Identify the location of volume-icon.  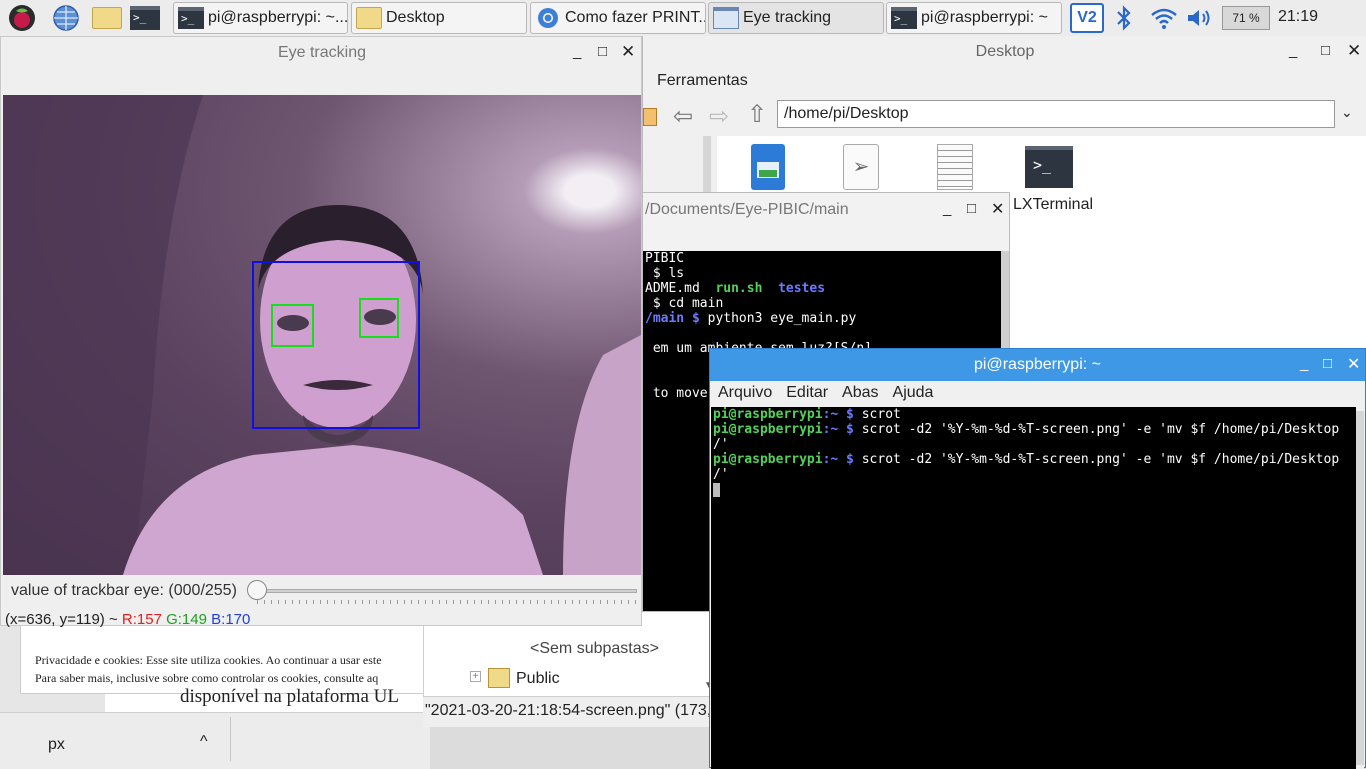
(1200, 19).